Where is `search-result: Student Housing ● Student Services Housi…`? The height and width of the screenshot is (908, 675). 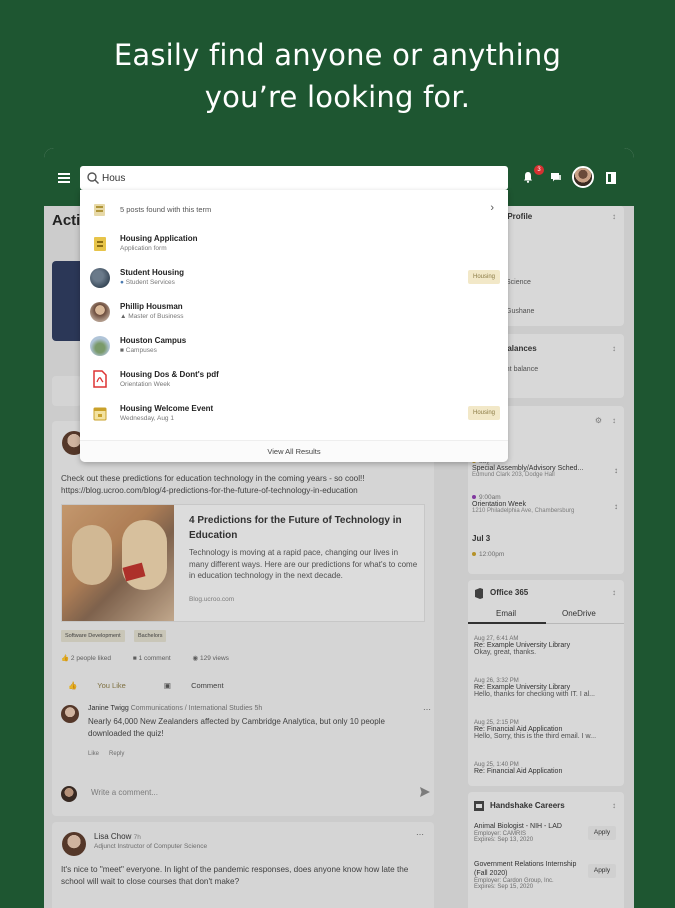
search-result: Student Housing ● Student Services Housi… is located at coordinates (294, 277).